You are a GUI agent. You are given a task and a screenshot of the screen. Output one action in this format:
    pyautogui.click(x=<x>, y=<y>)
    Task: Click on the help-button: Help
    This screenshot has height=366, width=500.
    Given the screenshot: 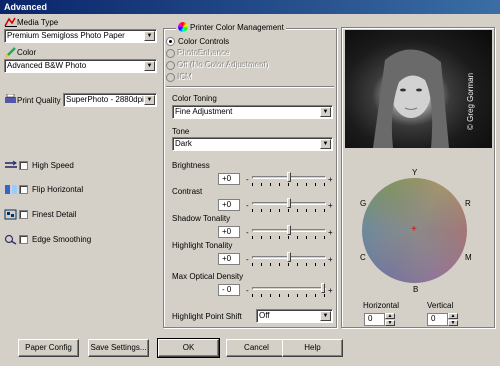 What is the action you would take?
    pyautogui.click(x=312, y=348)
    